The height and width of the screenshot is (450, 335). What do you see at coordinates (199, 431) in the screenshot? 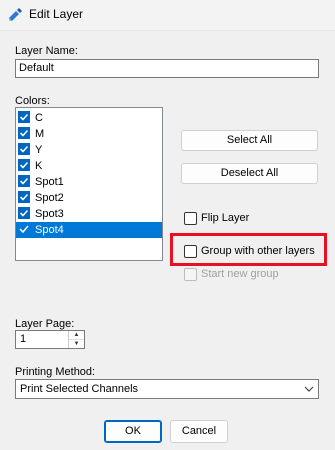
I see `cancel-button: Cancel` at bounding box center [199, 431].